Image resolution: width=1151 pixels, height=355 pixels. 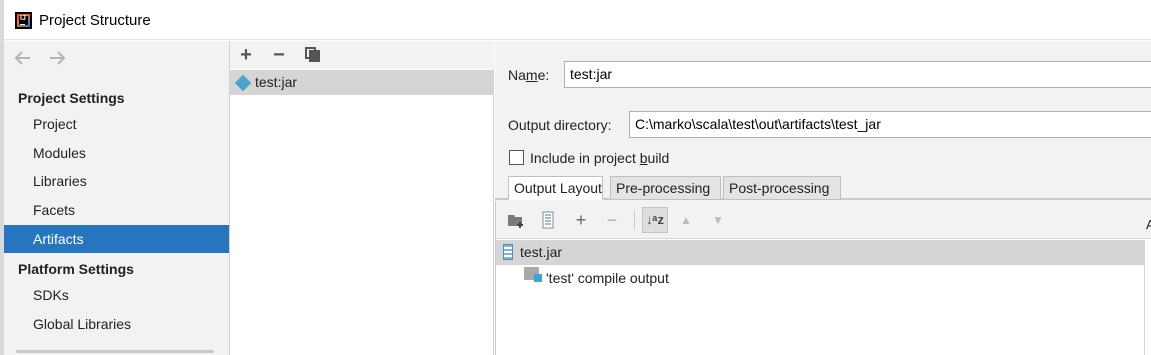 What do you see at coordinates (782, 188) in the screenshot?
I see `tab-post-processing: Post-processing` at bounding box center [782, 188].